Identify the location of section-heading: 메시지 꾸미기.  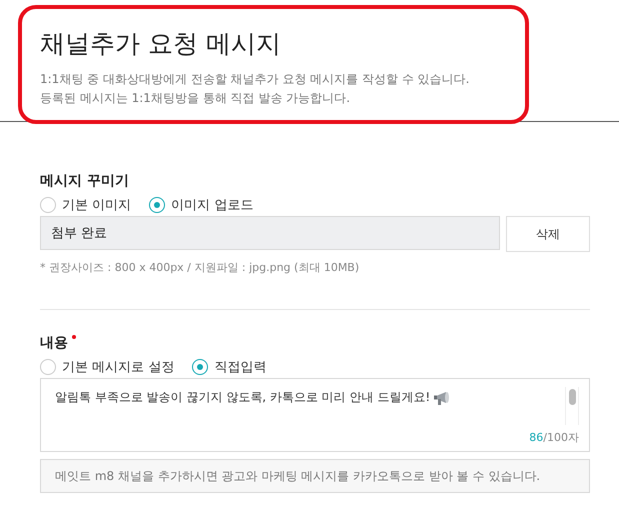
(85, 181).